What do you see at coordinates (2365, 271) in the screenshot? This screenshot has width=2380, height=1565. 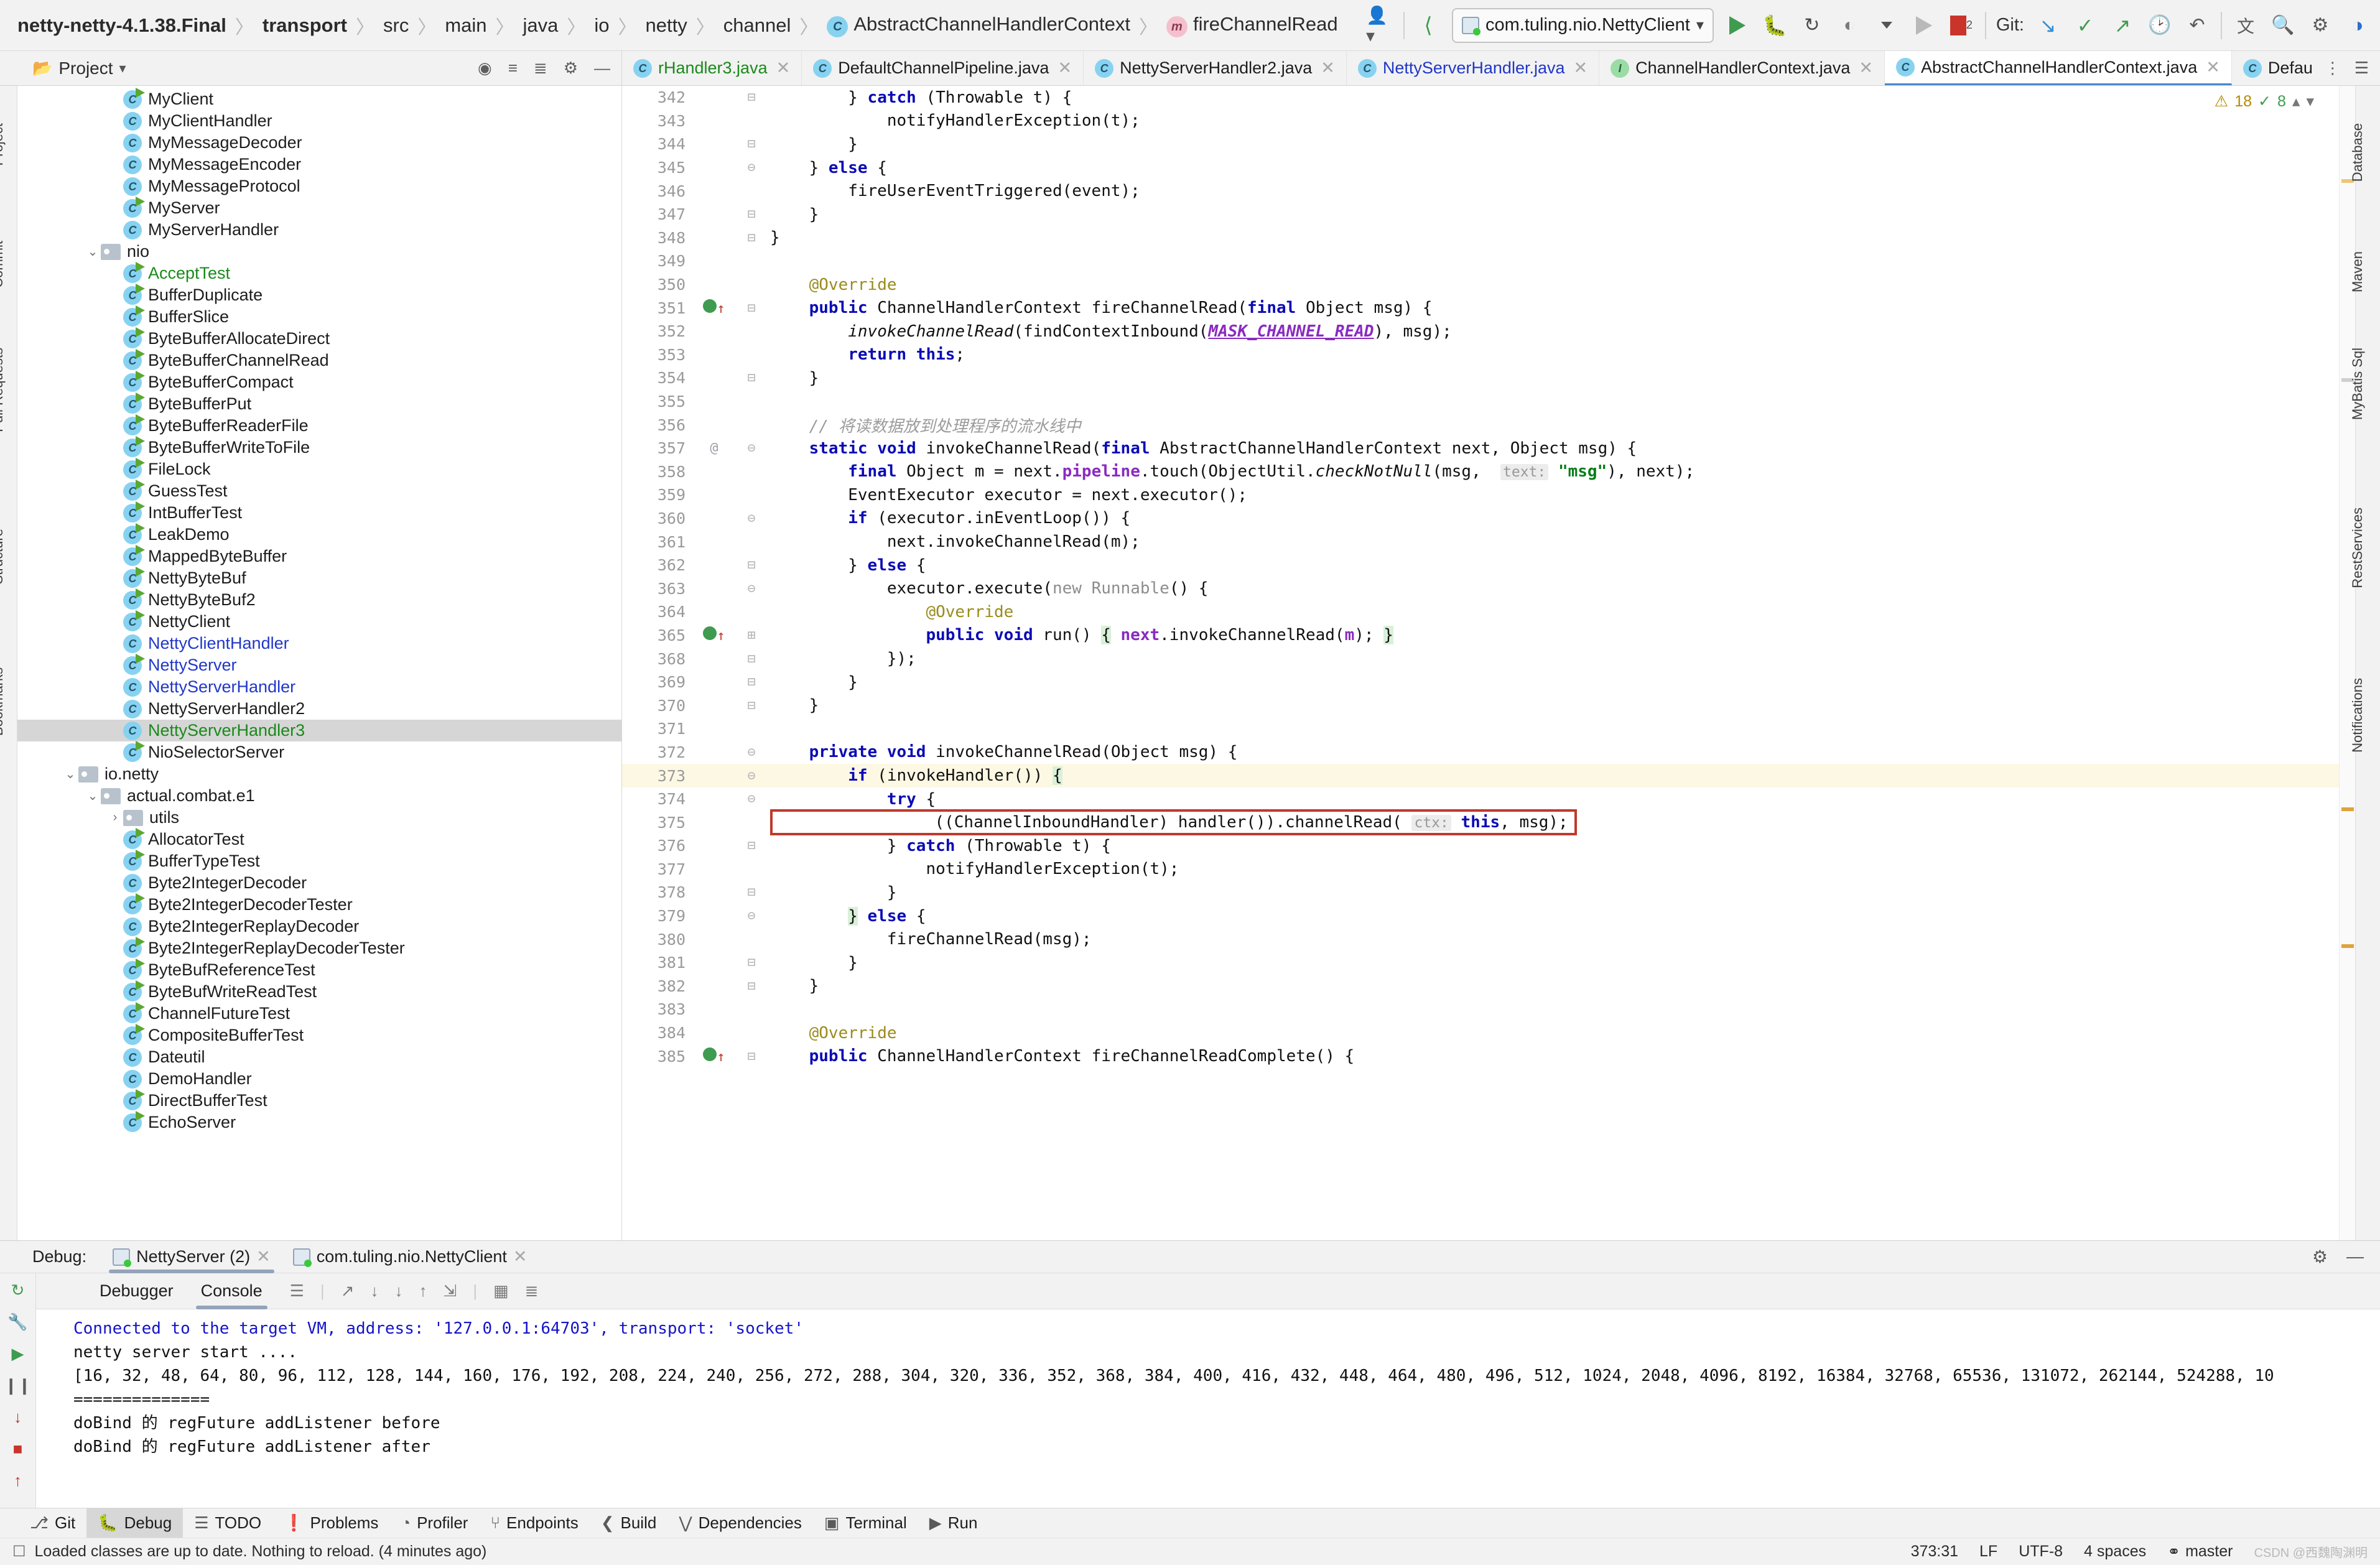 I see `tool-rail-item: Maven` at bounding box center [2365, 271].